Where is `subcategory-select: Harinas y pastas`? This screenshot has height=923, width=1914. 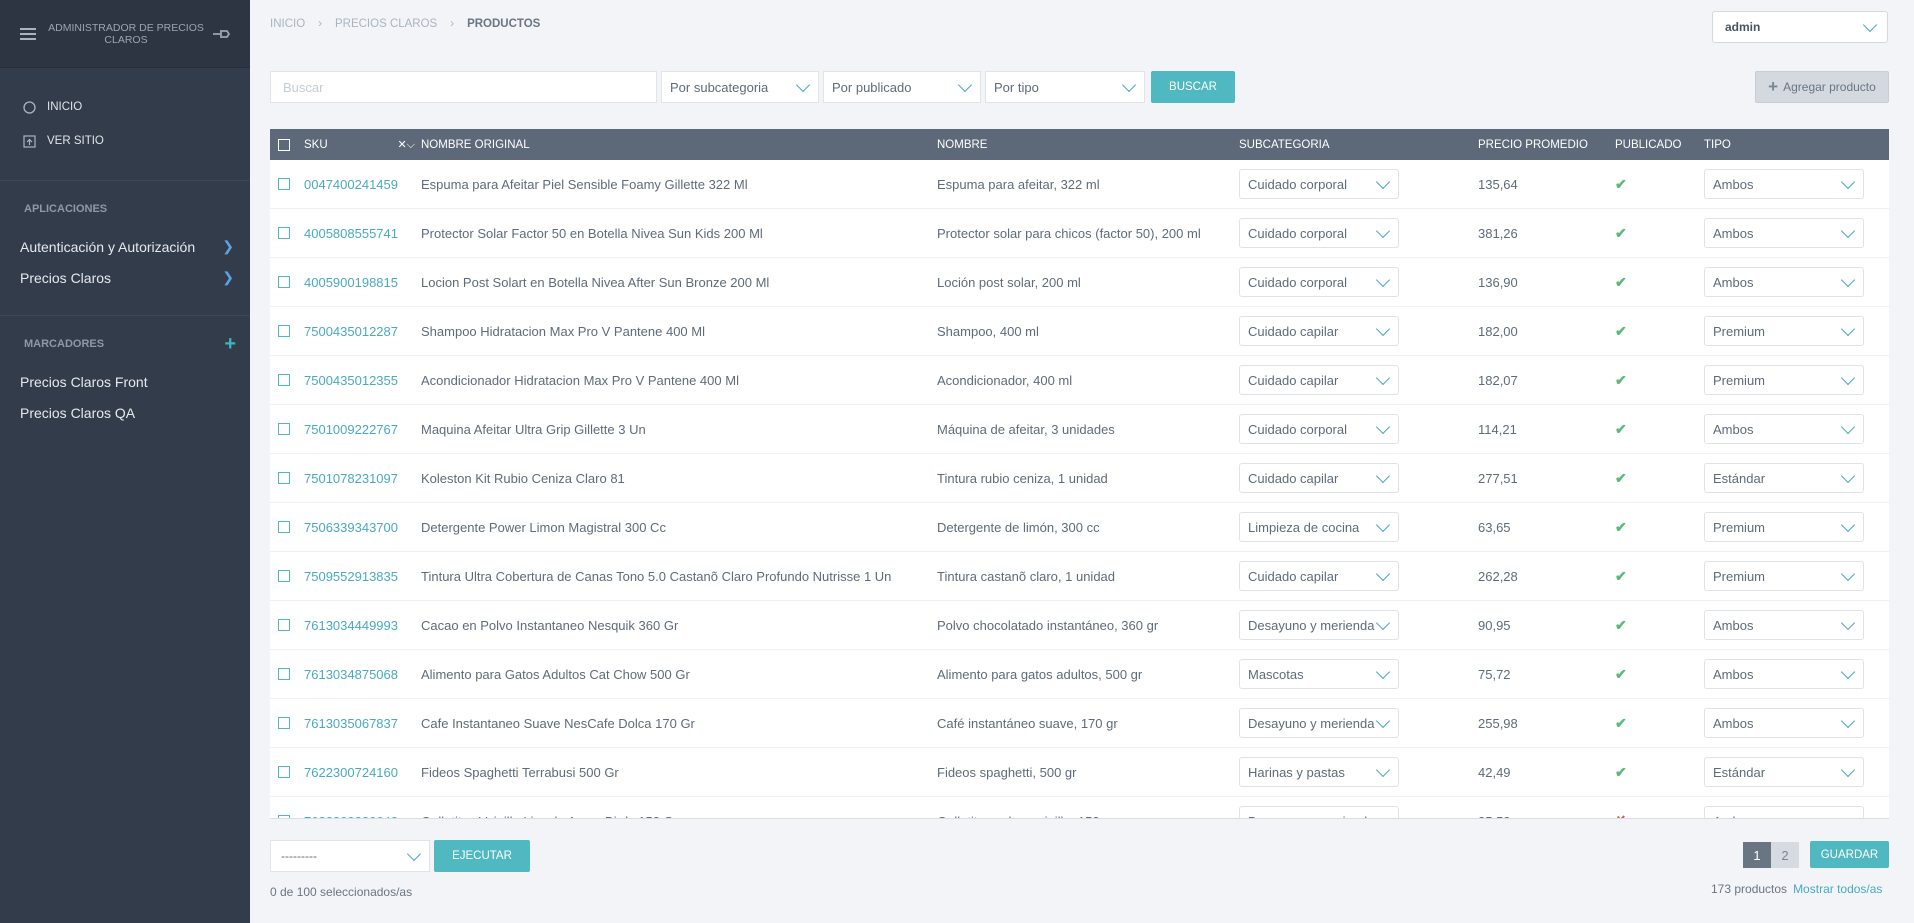
subcategory-select: Harinas y pastas is located at coordinates (1319, 772).